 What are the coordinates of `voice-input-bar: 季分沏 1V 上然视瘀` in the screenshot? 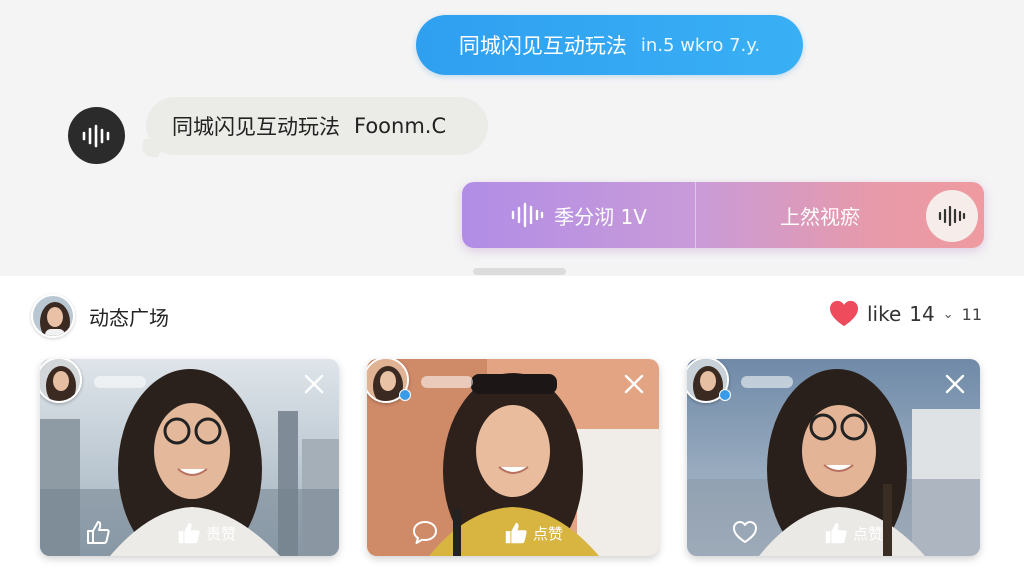 It's located at (723, 215).